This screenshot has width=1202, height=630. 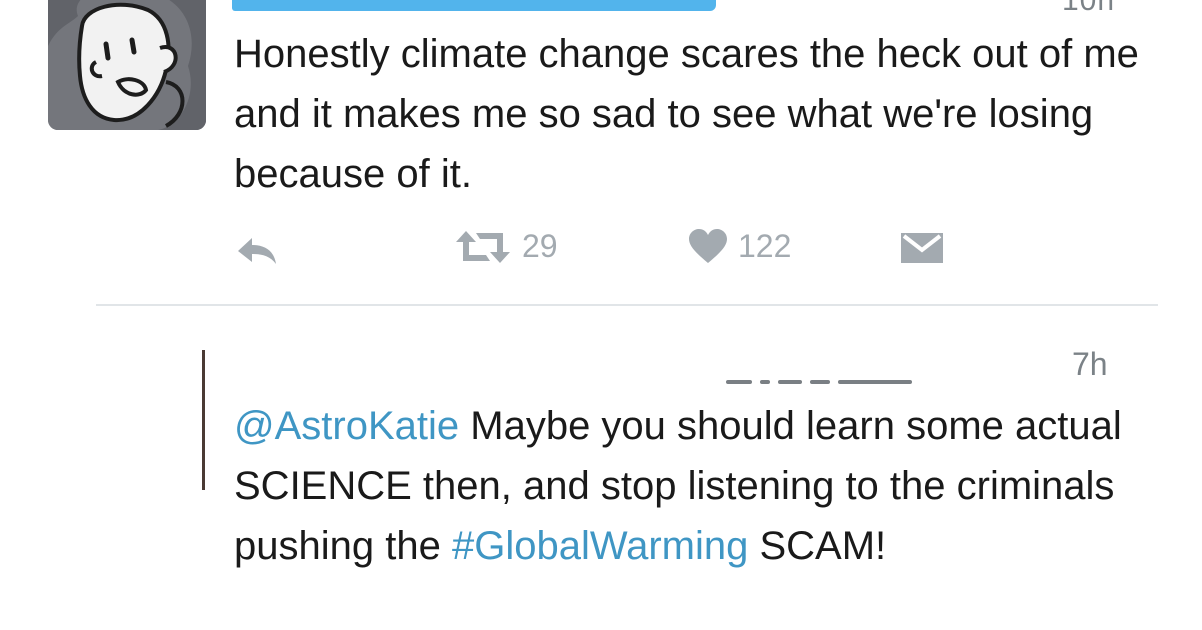 What do you see at coordinates (1089, 8) in the screenshot?
I see `tweet-timestamp: 10h` at bounding box center [1089, 8].